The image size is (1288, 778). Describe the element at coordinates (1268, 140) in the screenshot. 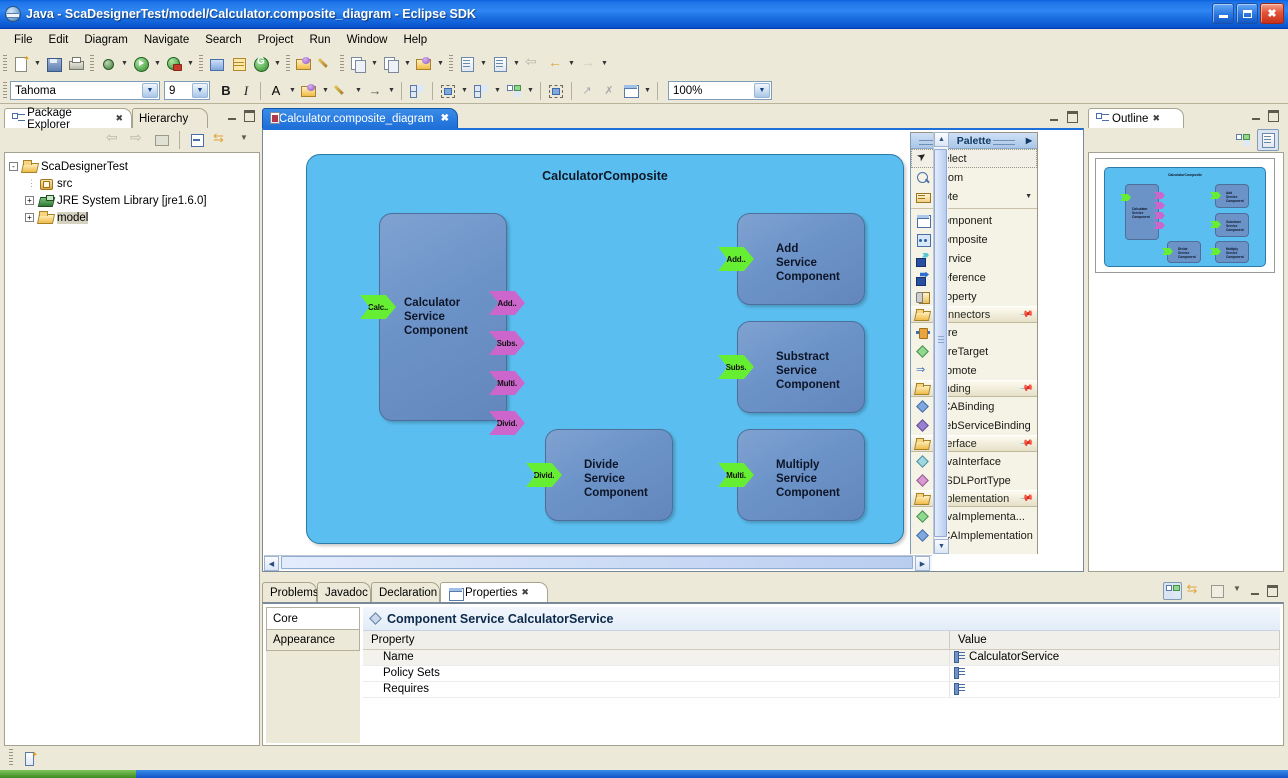

I see `page-outline-button` at that location.